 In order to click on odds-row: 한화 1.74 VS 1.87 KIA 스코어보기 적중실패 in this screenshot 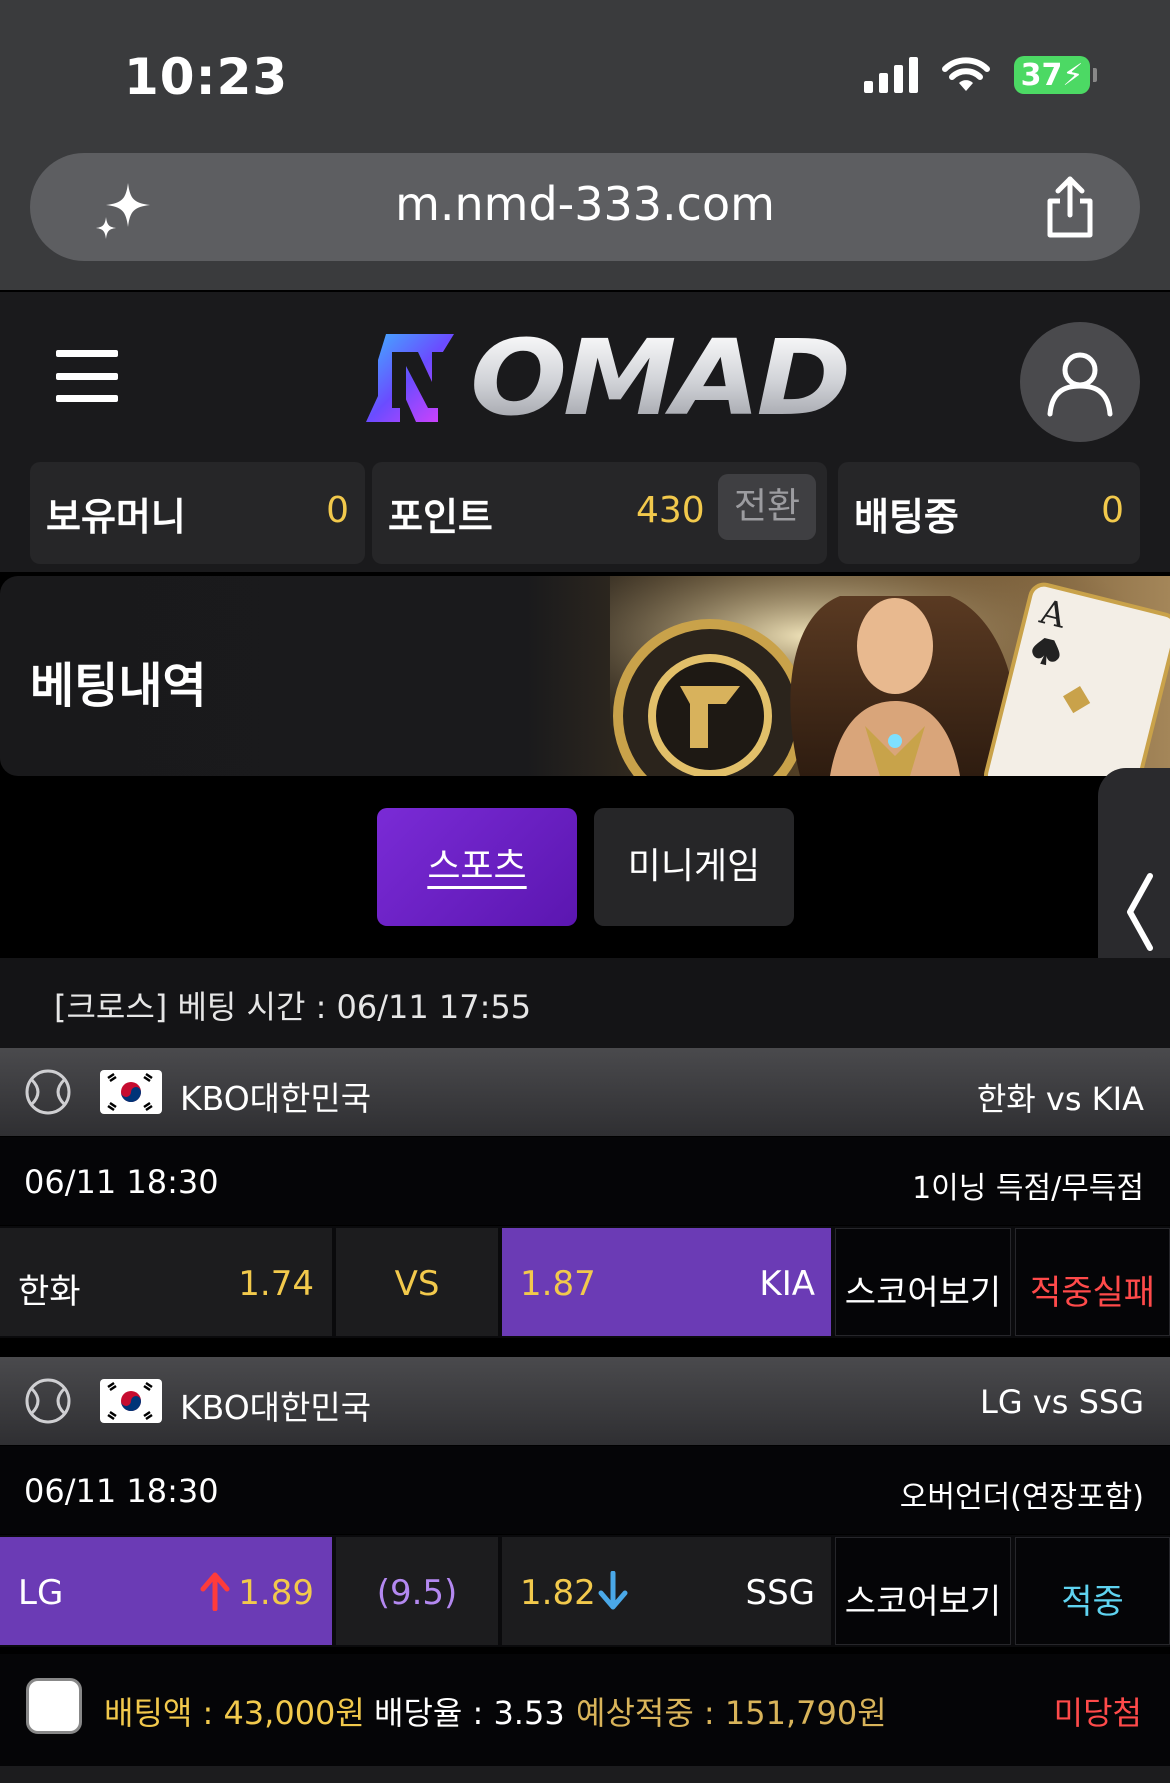, I will do `click(585, 1282)`.